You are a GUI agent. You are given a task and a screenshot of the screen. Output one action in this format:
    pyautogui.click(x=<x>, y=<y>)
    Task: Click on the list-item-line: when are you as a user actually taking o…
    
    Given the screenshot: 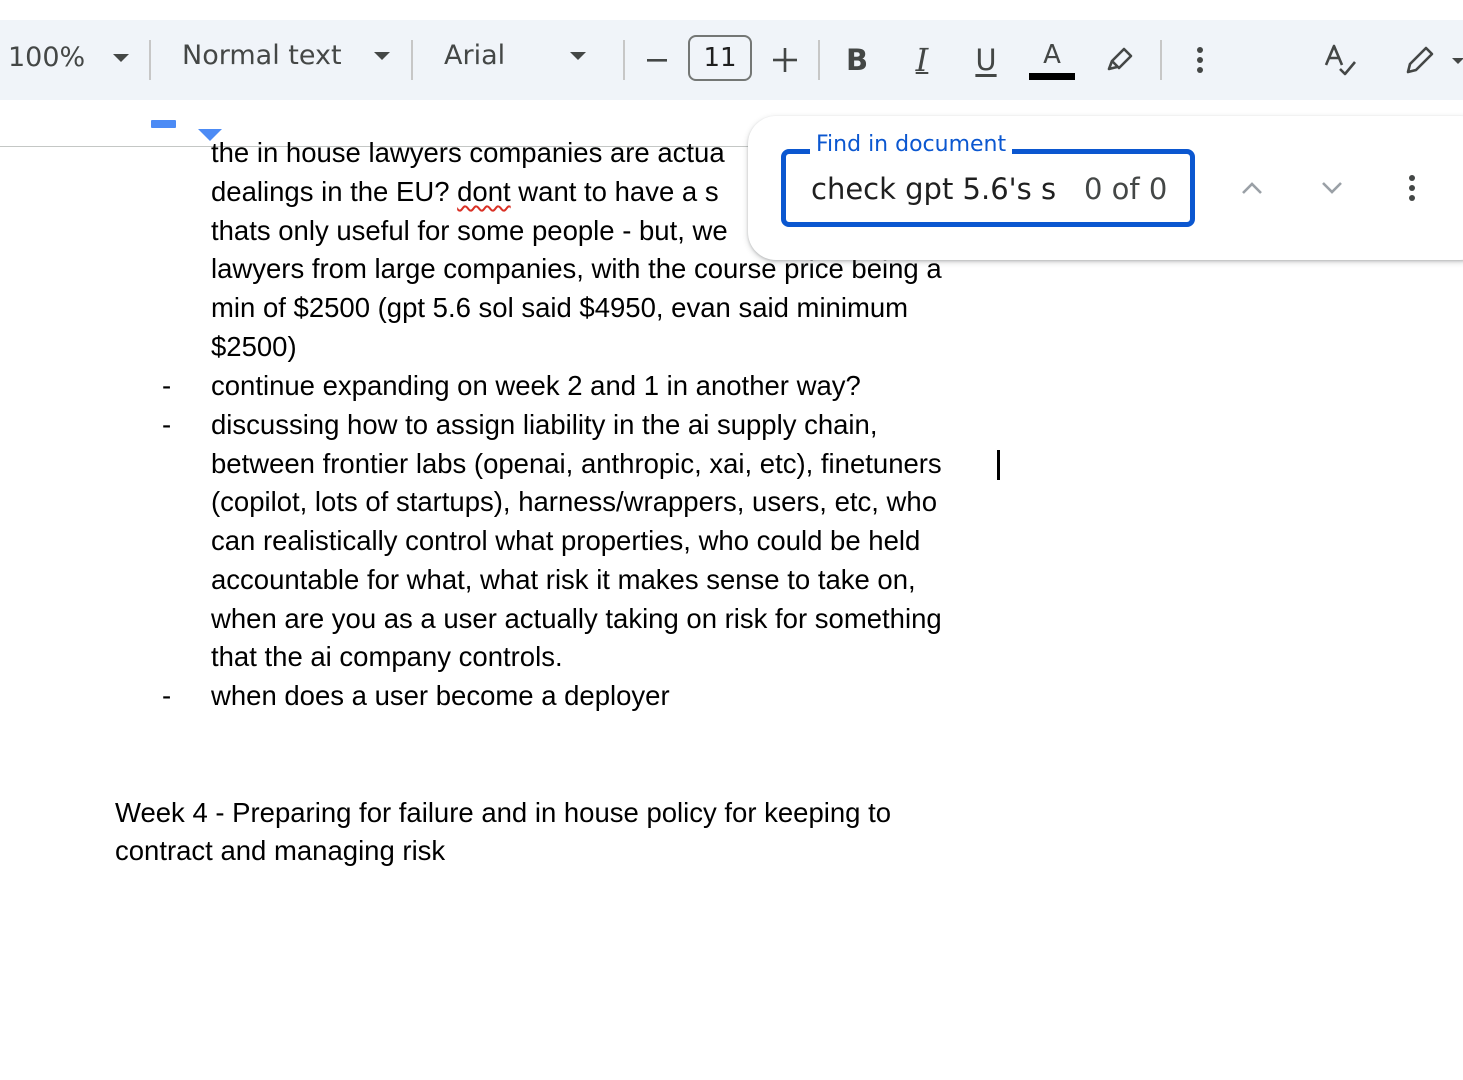 What is the action you would take?
    pyautogui.click(x=576, y=618)
    